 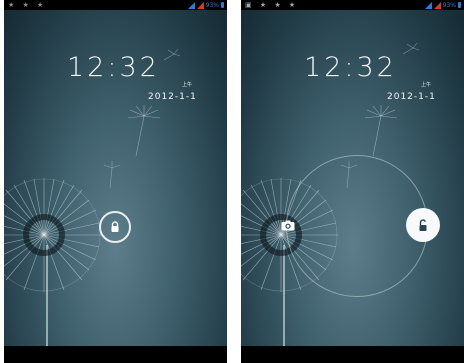 I want to click on notification-icons: ★ ★ ★, so click(x=27, y=5).